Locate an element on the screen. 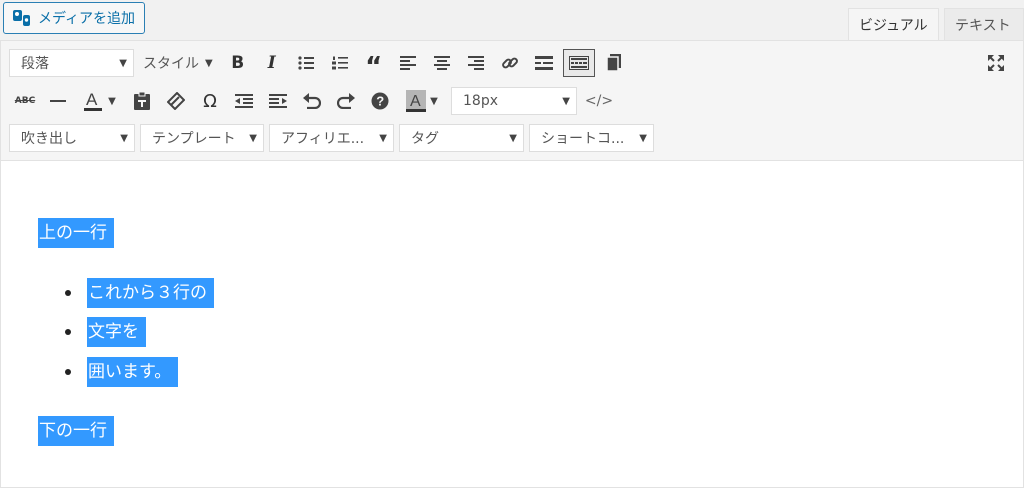 This screenshot has height=488, width=1024. fullscreen-button is located at coordinates (996, 63).